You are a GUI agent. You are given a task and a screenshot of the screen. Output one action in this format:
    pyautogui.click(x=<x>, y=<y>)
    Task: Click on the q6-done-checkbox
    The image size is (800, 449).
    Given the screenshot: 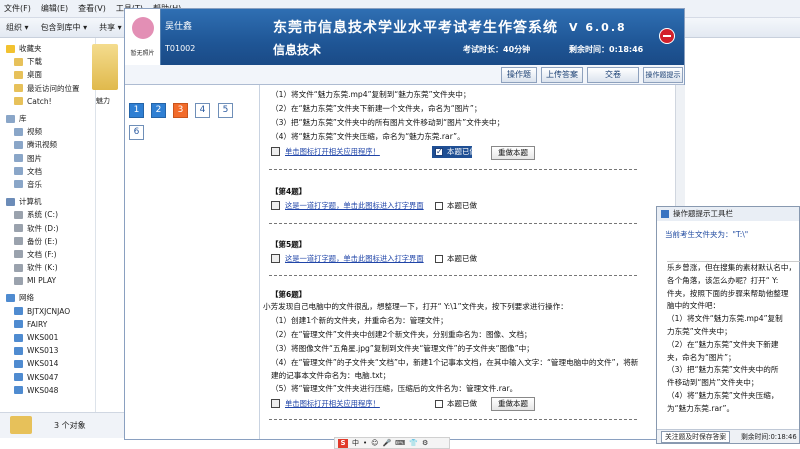 What is the action you would take?
    pyautogui.click(x=439, y=404)
    